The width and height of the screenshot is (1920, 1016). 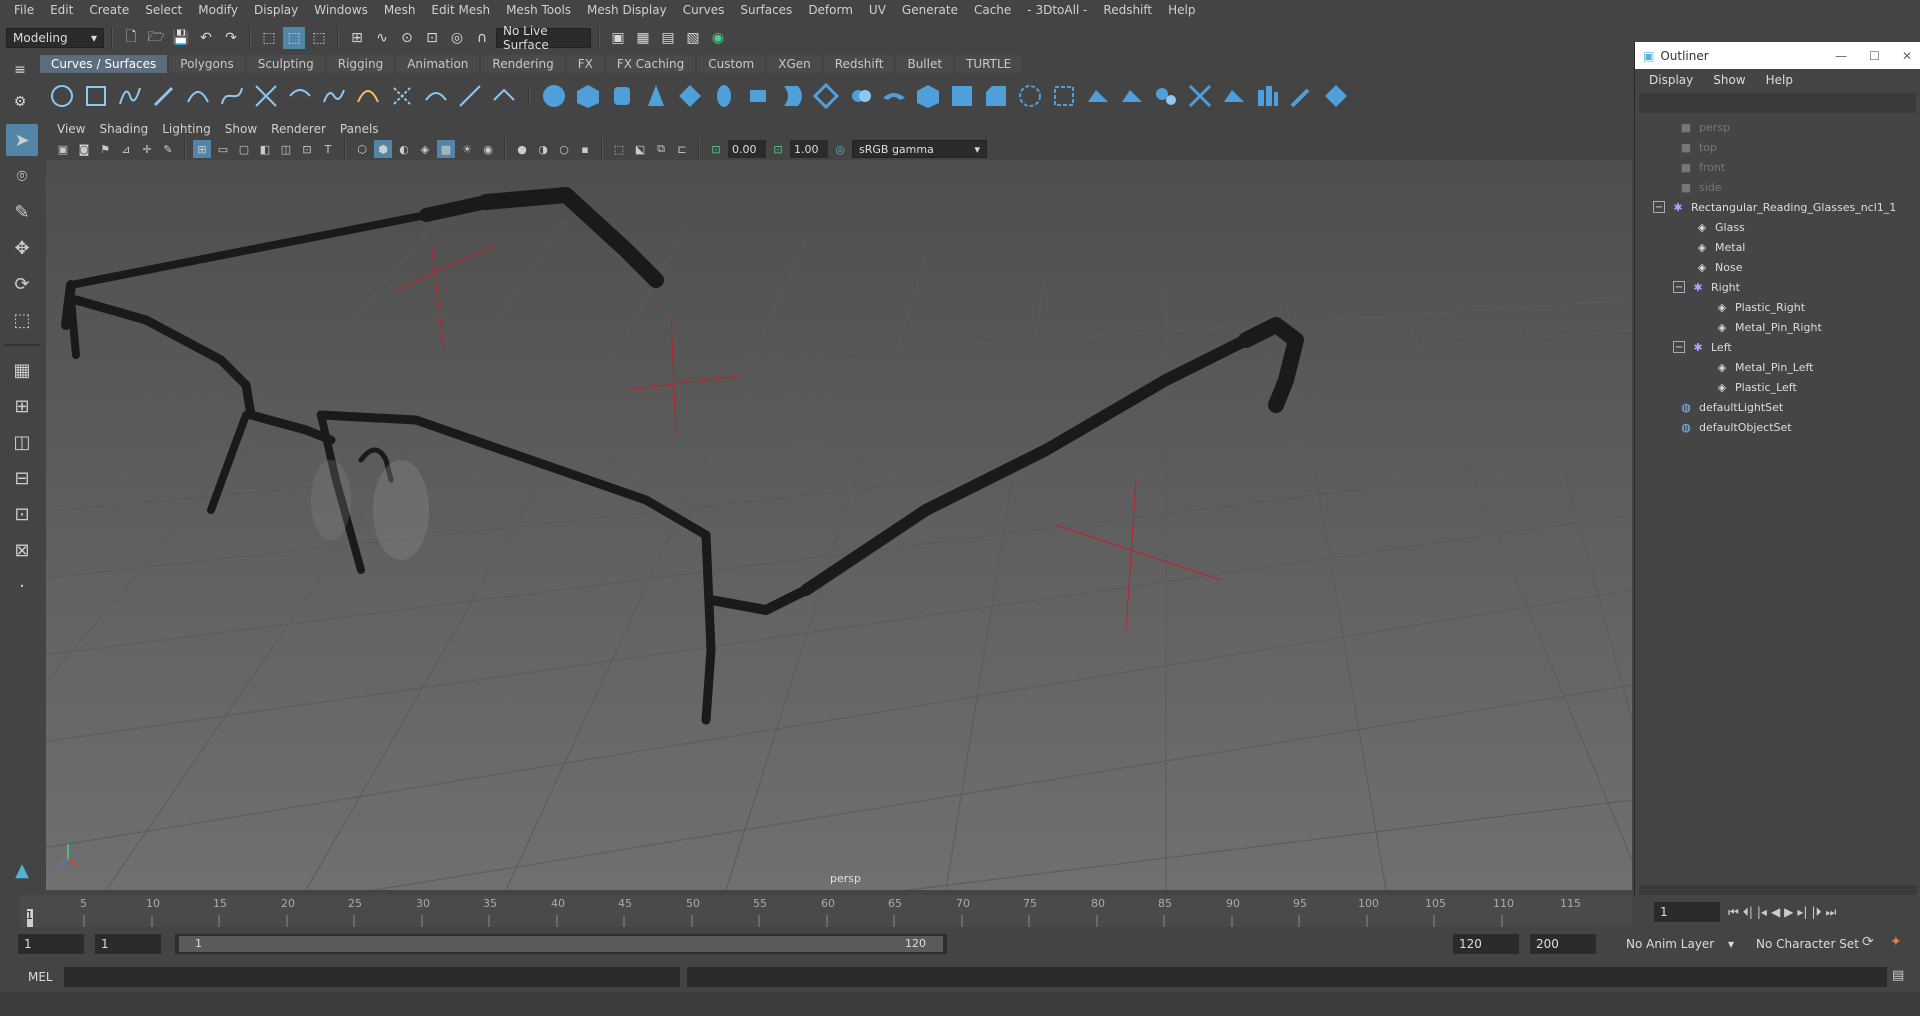 I want to click on wireframe-icon: ⬡, so click(x=362, y=149).